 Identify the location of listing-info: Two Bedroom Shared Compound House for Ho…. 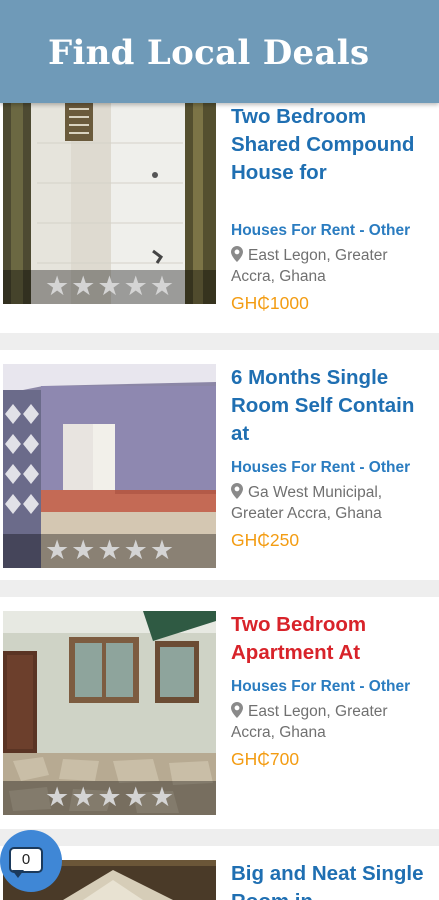
(331, 209).